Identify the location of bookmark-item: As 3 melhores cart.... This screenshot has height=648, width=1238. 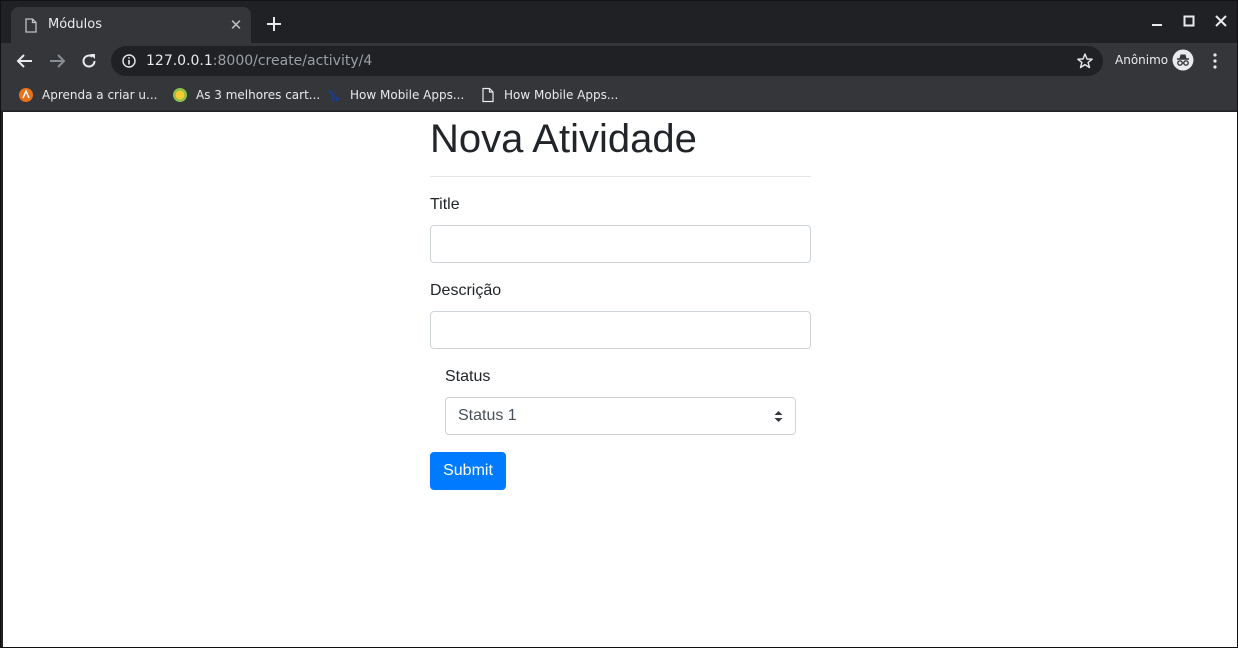
(246, 95).